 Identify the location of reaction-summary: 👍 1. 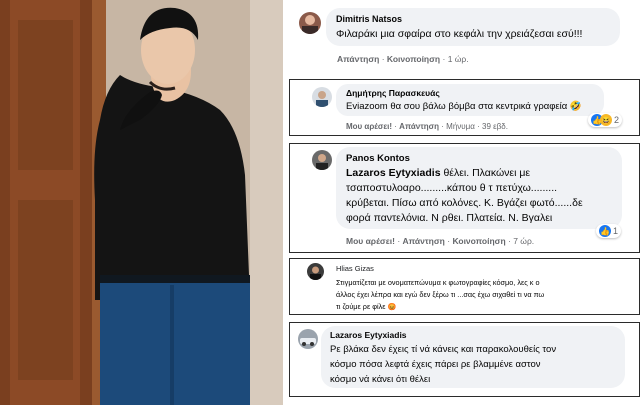
(609, 231).